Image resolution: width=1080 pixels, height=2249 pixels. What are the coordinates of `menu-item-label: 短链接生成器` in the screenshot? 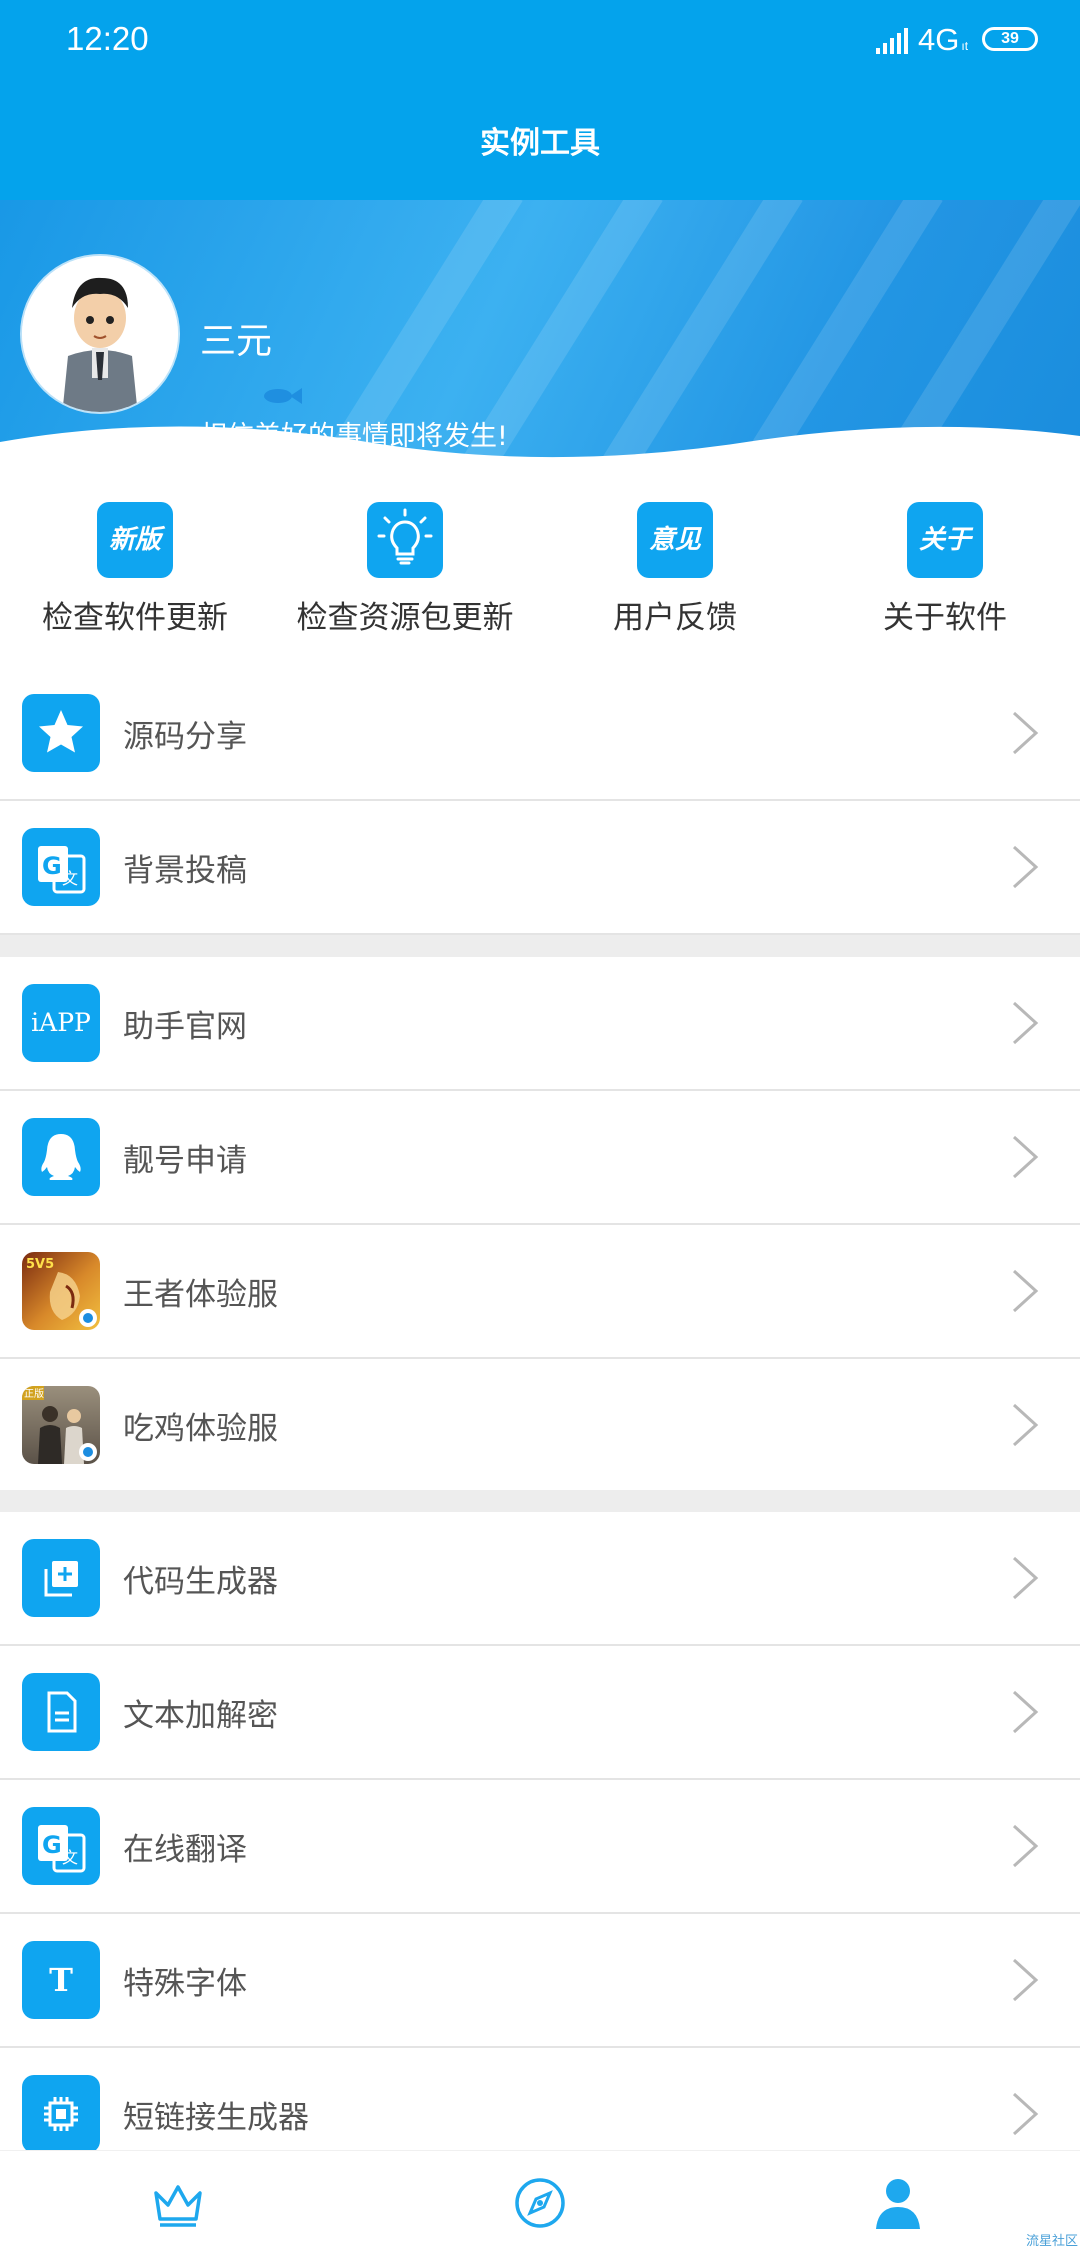 It's located at (216, 2118).